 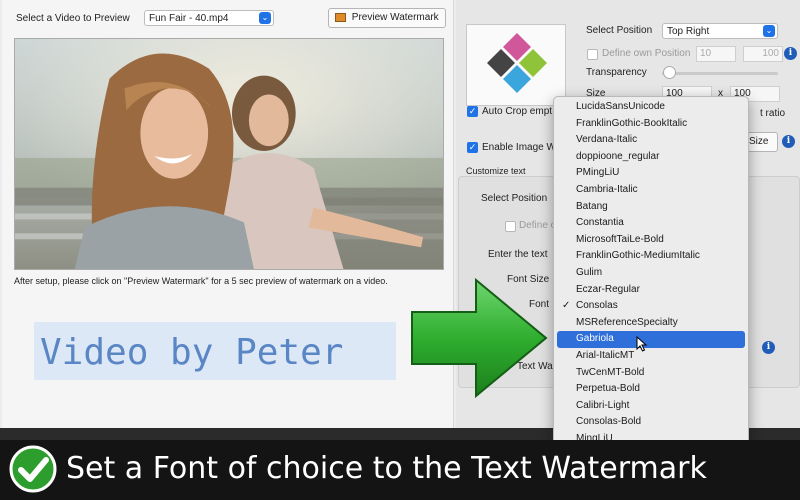 What do you see at coordinates (603, 405) in the screenshot?
I see `font-menu-item-label: Calibri-Light` at bounding box center [603, 405].